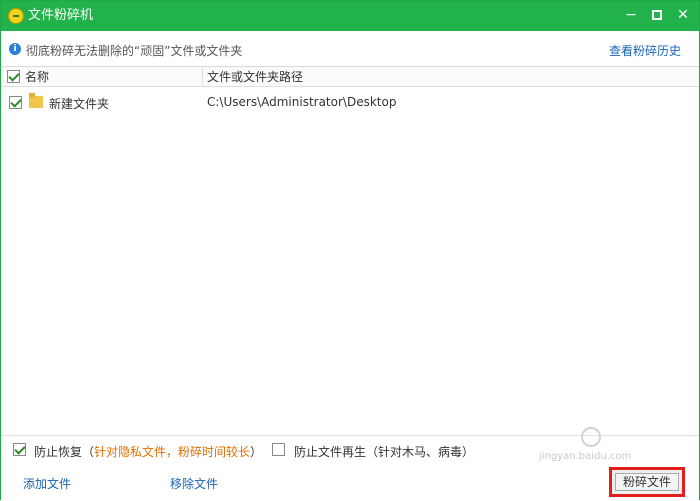 Image resolution: width=700 pixels, height=501 pixels. What do you see at coordinates (15, 49) in the screenshot?
I see `info-icon: i` at bounding box center [15, 49].